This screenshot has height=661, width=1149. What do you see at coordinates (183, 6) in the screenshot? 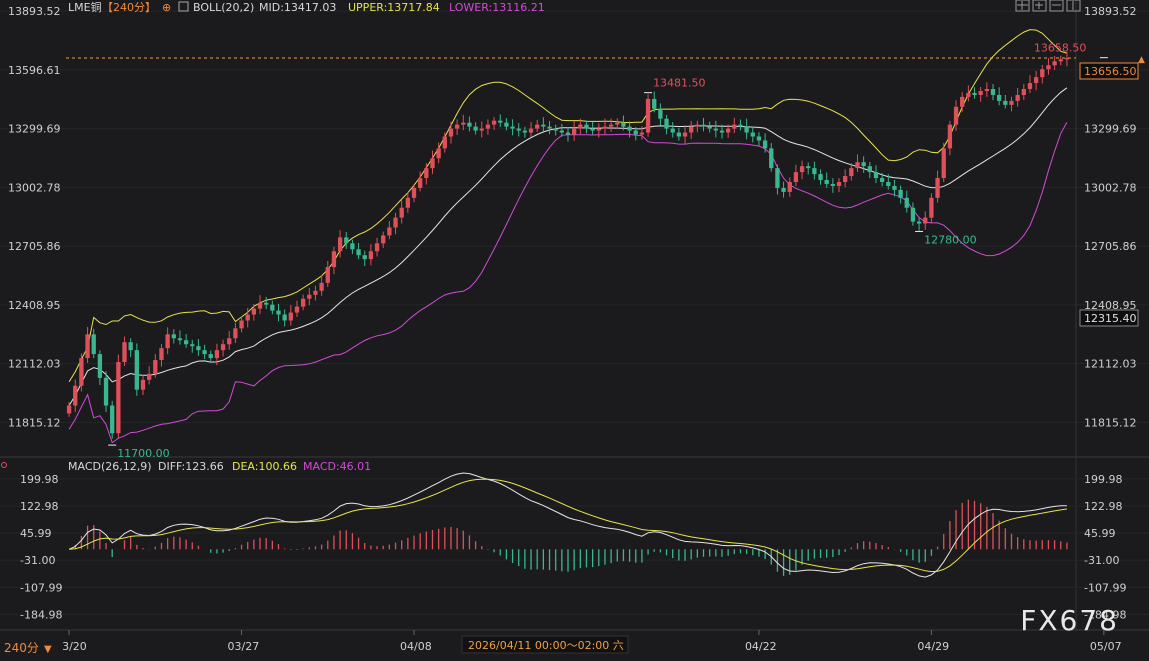
I see `indicator-toggle-icon` at bounding box center [183, 6].